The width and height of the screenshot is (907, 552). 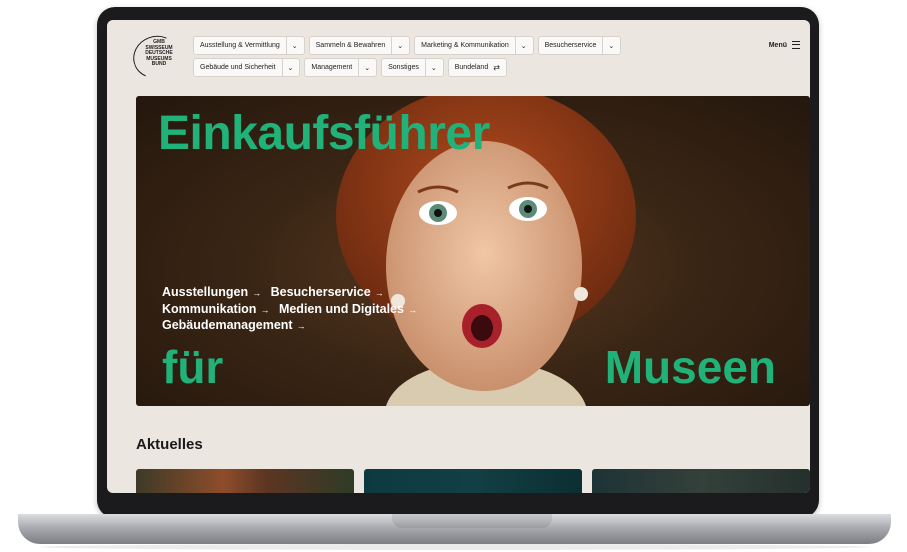 What do you see at coordinates (403, 67) in the screenshot?
I see `nav-item-label: Sonstiges` at bounding box center [403, 67].